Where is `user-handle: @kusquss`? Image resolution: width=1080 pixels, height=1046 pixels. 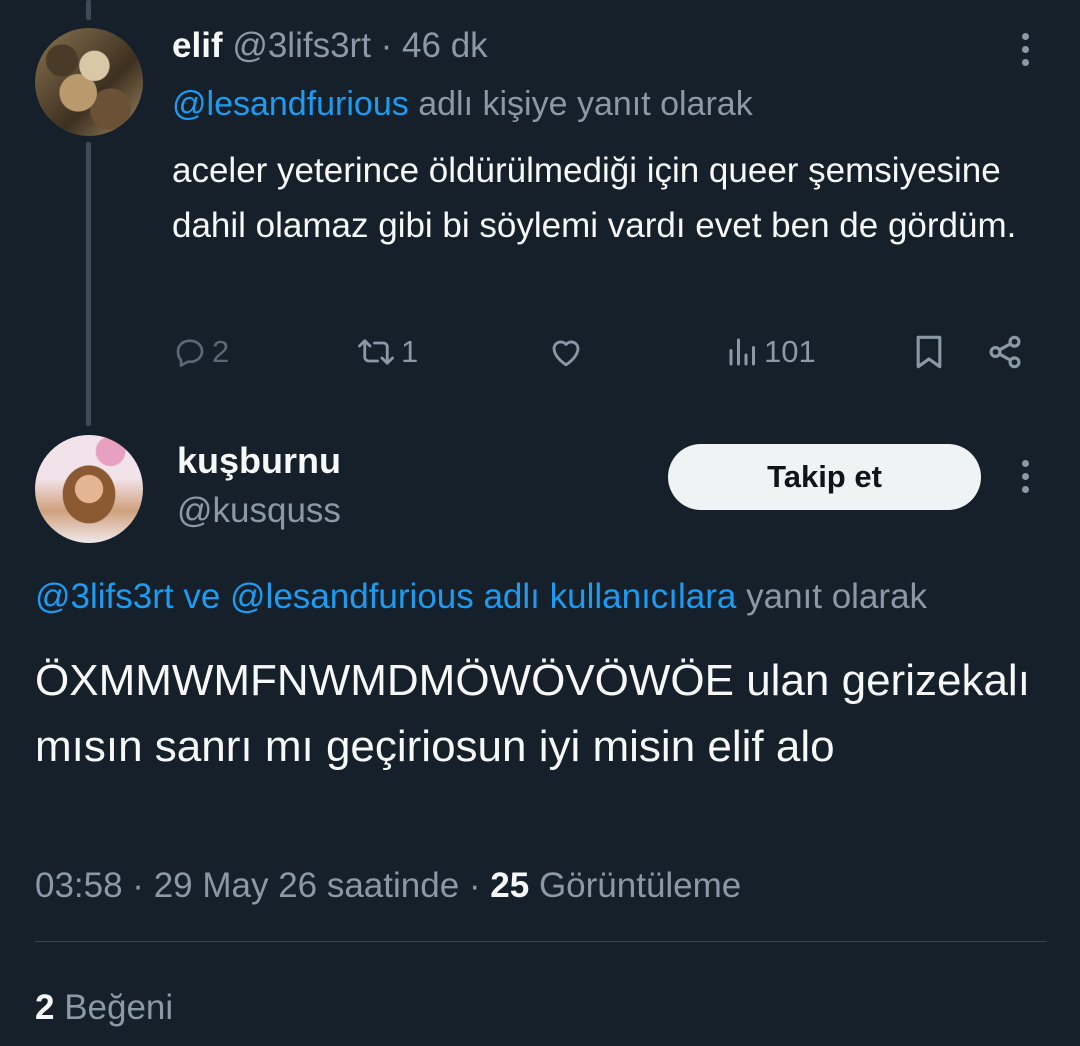 user-handle: @kusquss is located at coordinates (259, 511).